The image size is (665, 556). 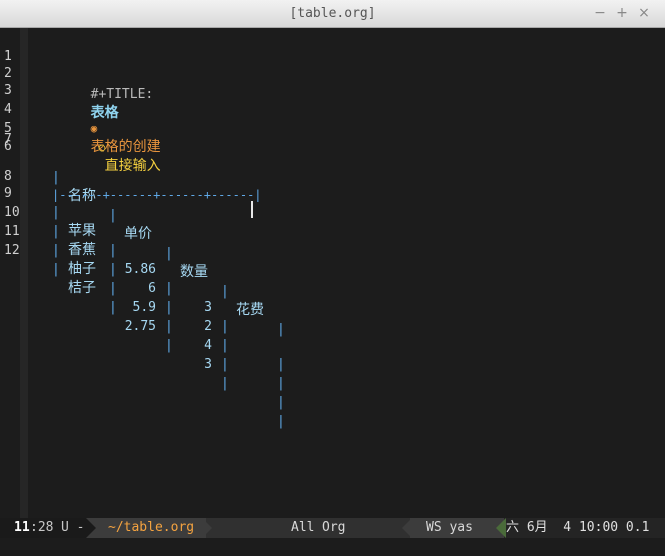 I want to click on minimize-icon: −, so click(x=600, y=13).